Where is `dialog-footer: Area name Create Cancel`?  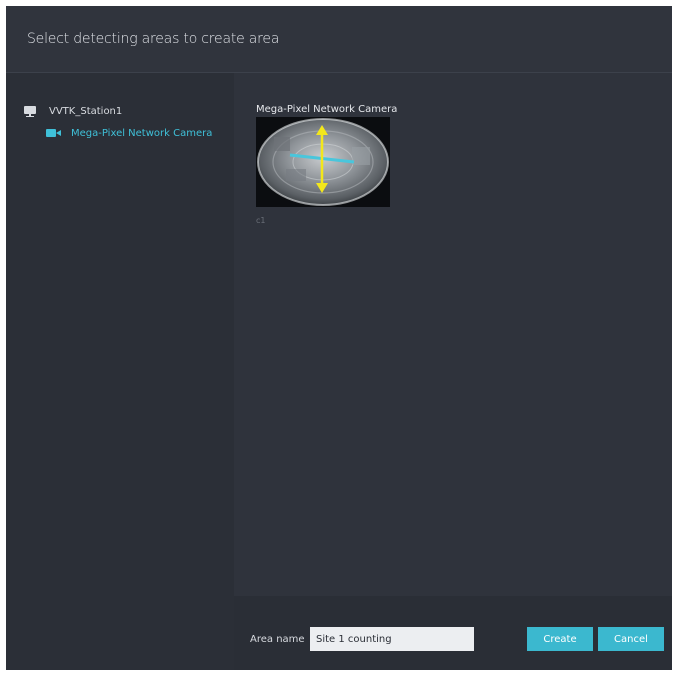 dialog-footer: Area name Create Cancel is located at coordinates (453, 633).